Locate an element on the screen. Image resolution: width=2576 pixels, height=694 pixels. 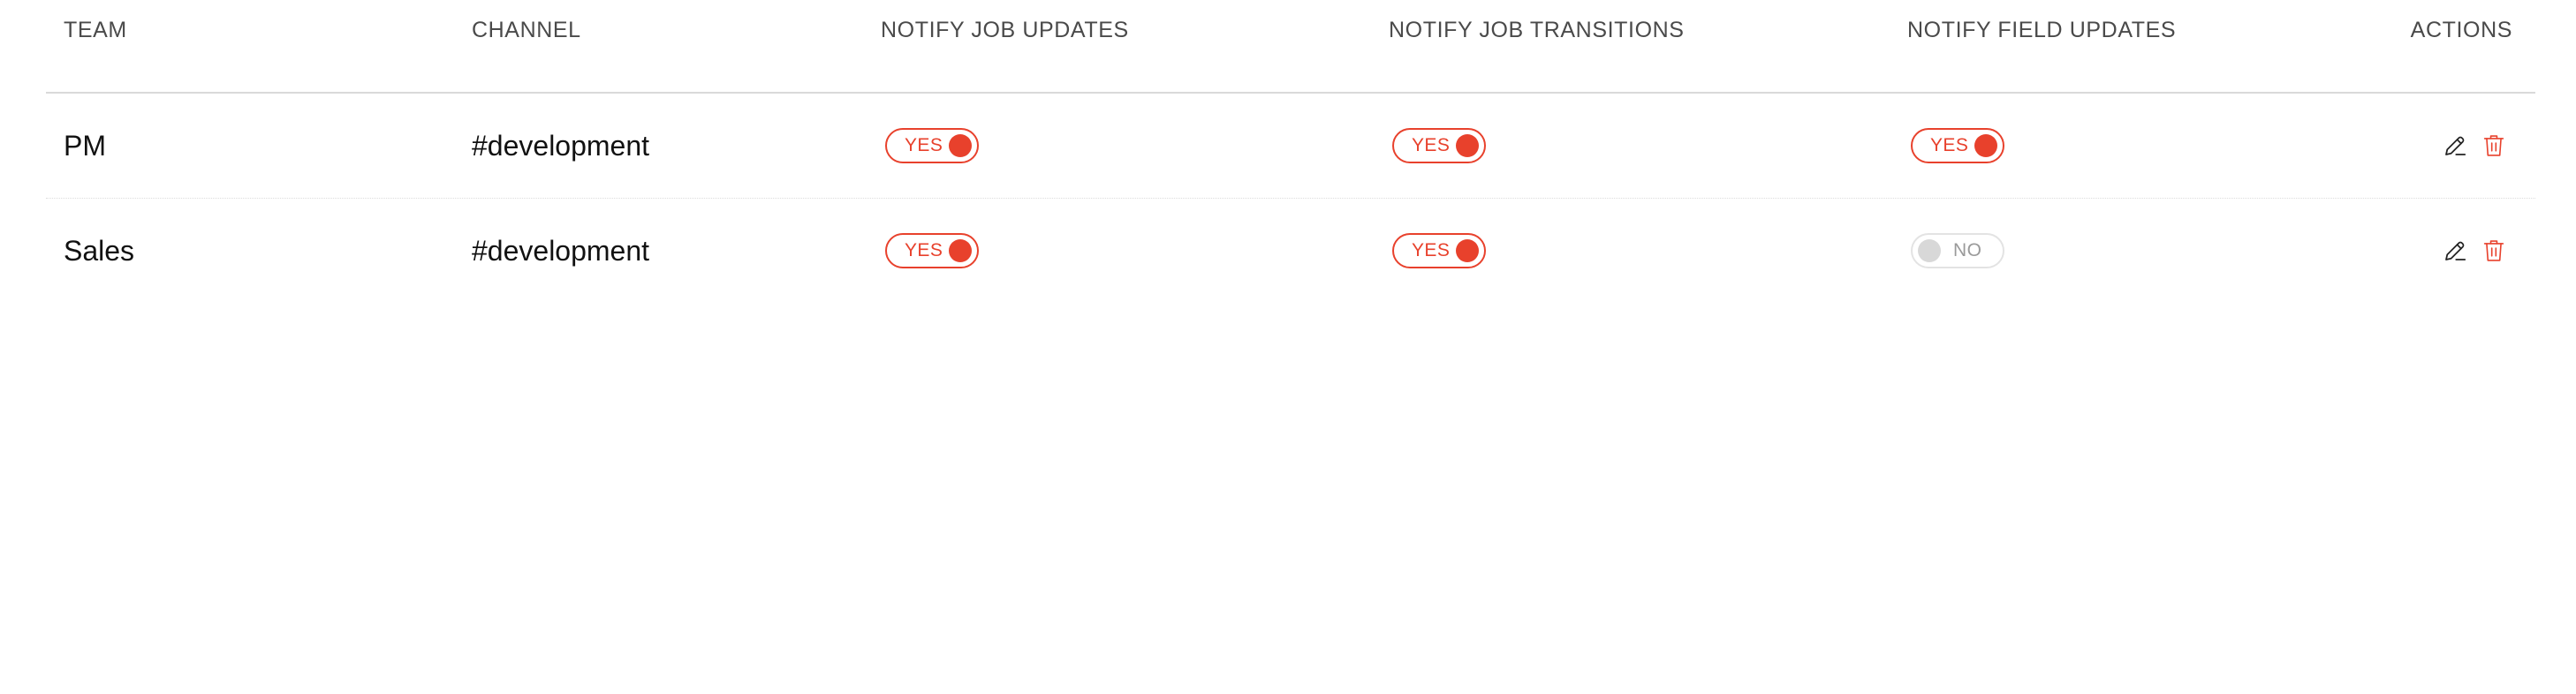
table-row: Sales #development YES YES NO is located at coordinates (1291, 251).